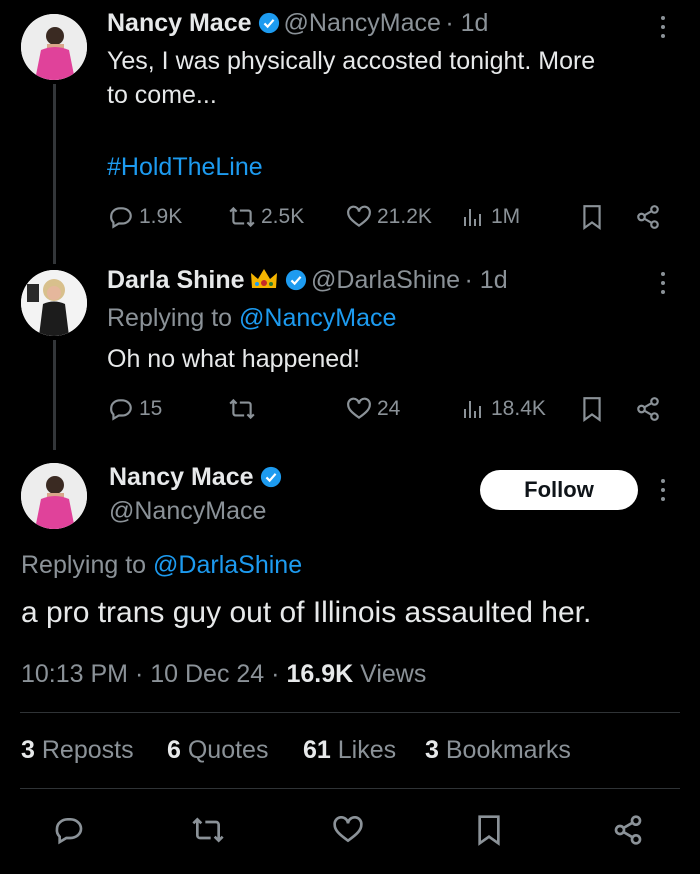 This screenshot has width=700, height=874. I want to click on repost-button: 2.5K, so click(266, 217).